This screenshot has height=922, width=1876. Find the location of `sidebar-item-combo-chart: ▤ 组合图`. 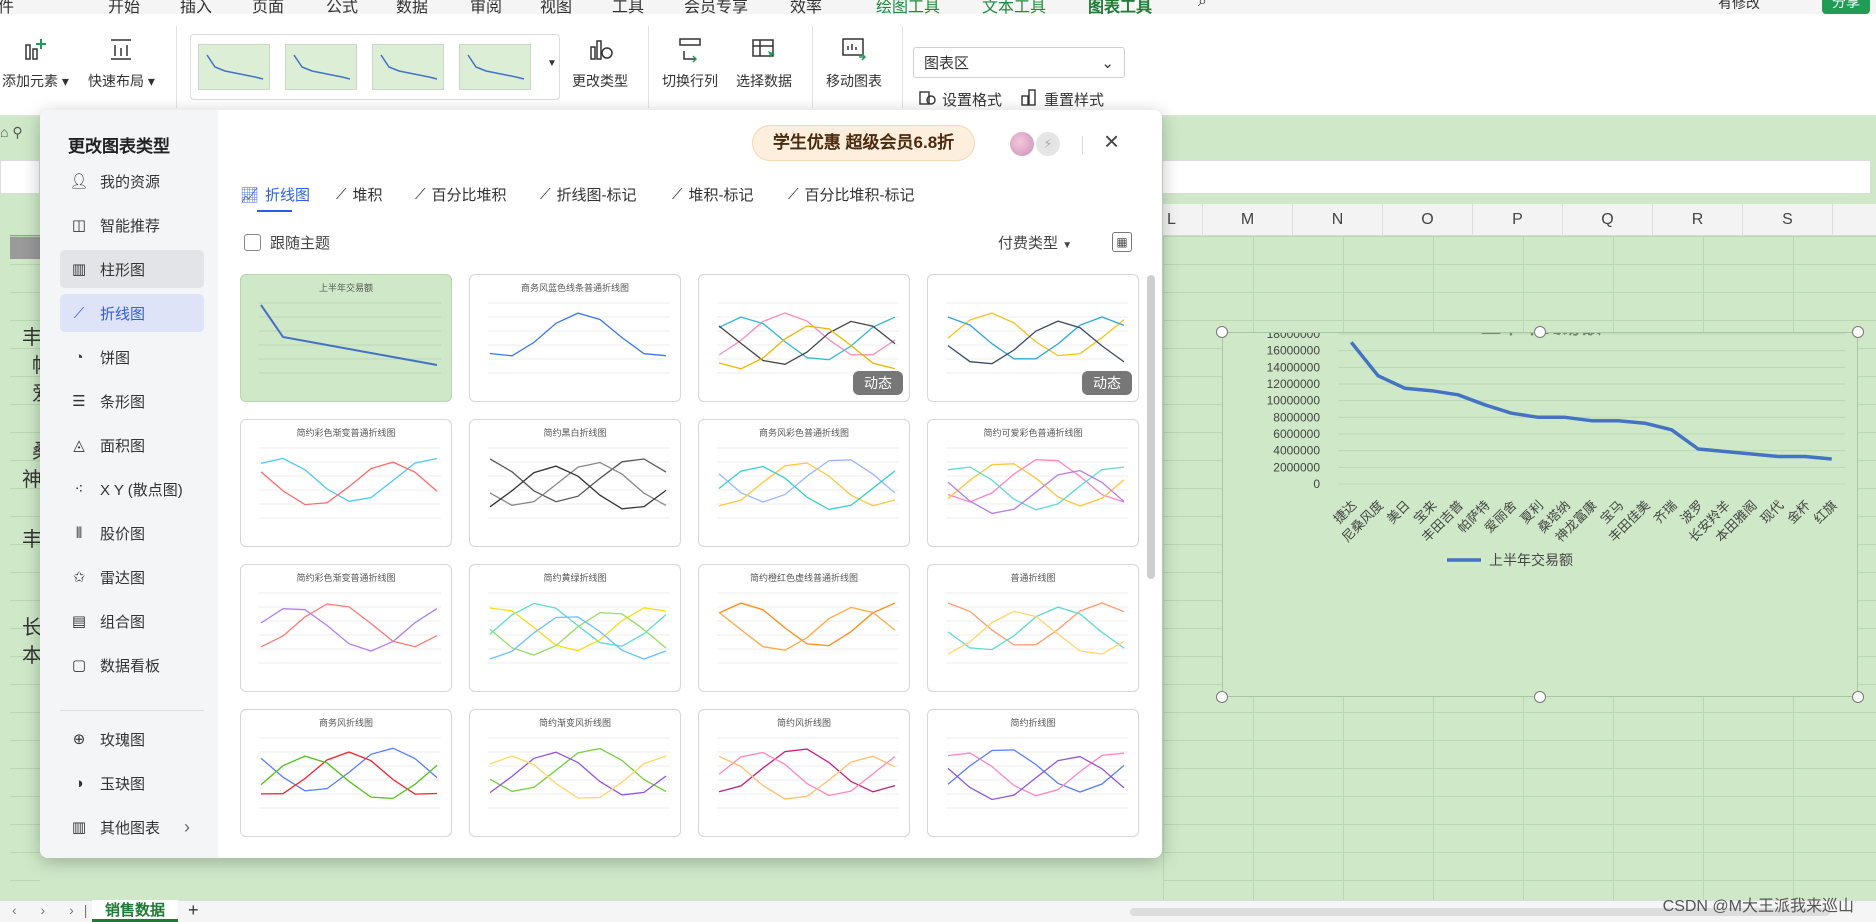

sidebar-item-combo-chart: ▤ 组合图 is located at coordinates (132, 621).